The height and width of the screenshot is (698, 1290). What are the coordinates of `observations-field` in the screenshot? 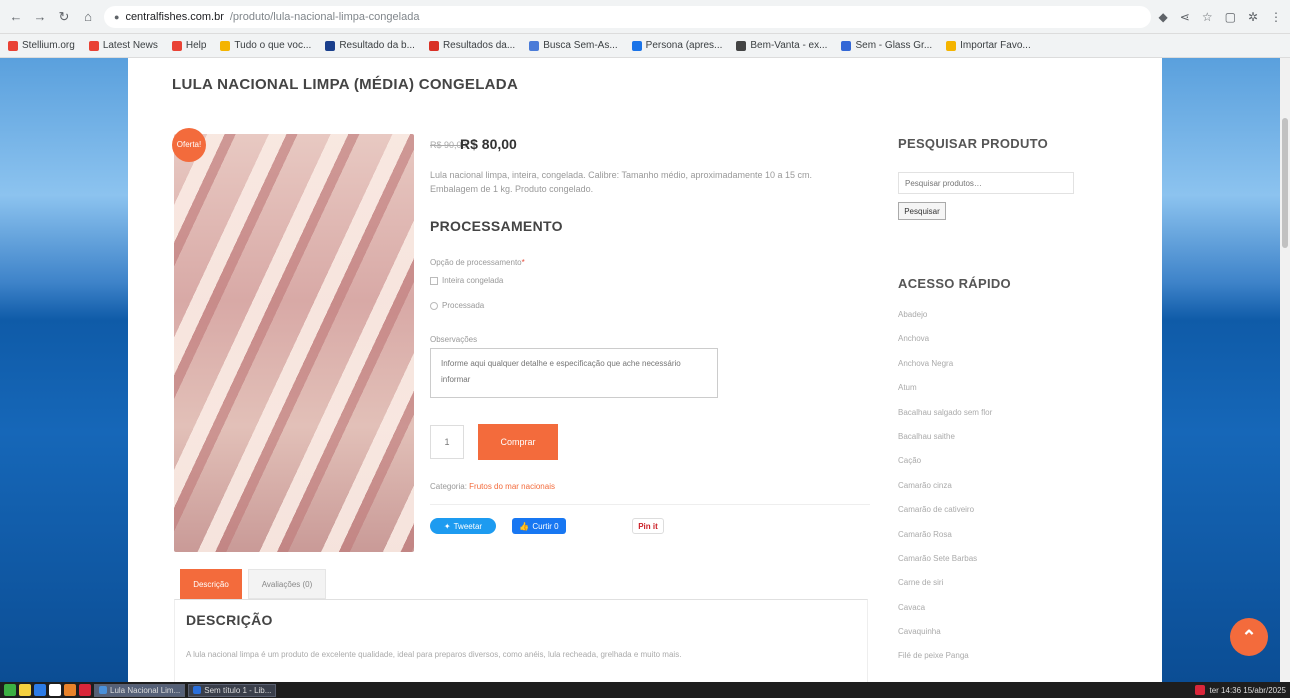 It's located at (574, 373).